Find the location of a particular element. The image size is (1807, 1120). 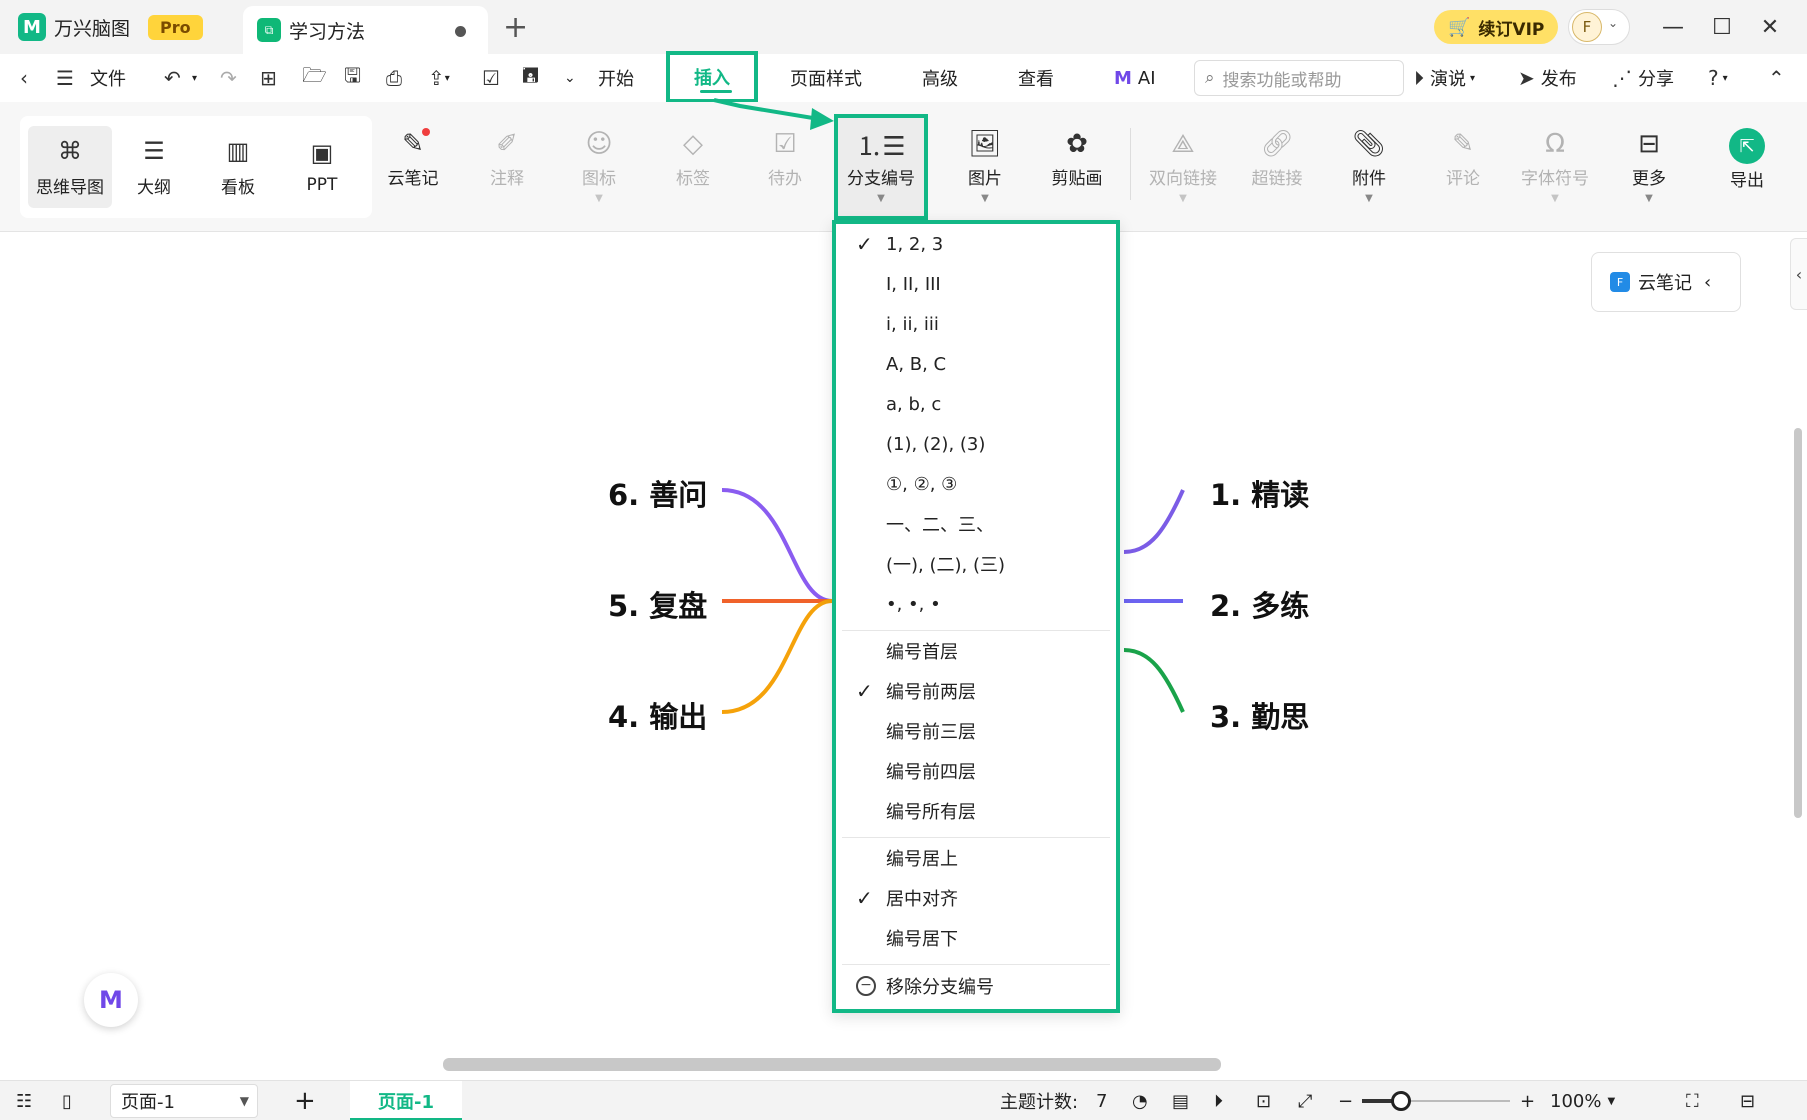

numbering-level-option: ✓ 编号前两层 is located at coordinates (976, 691).